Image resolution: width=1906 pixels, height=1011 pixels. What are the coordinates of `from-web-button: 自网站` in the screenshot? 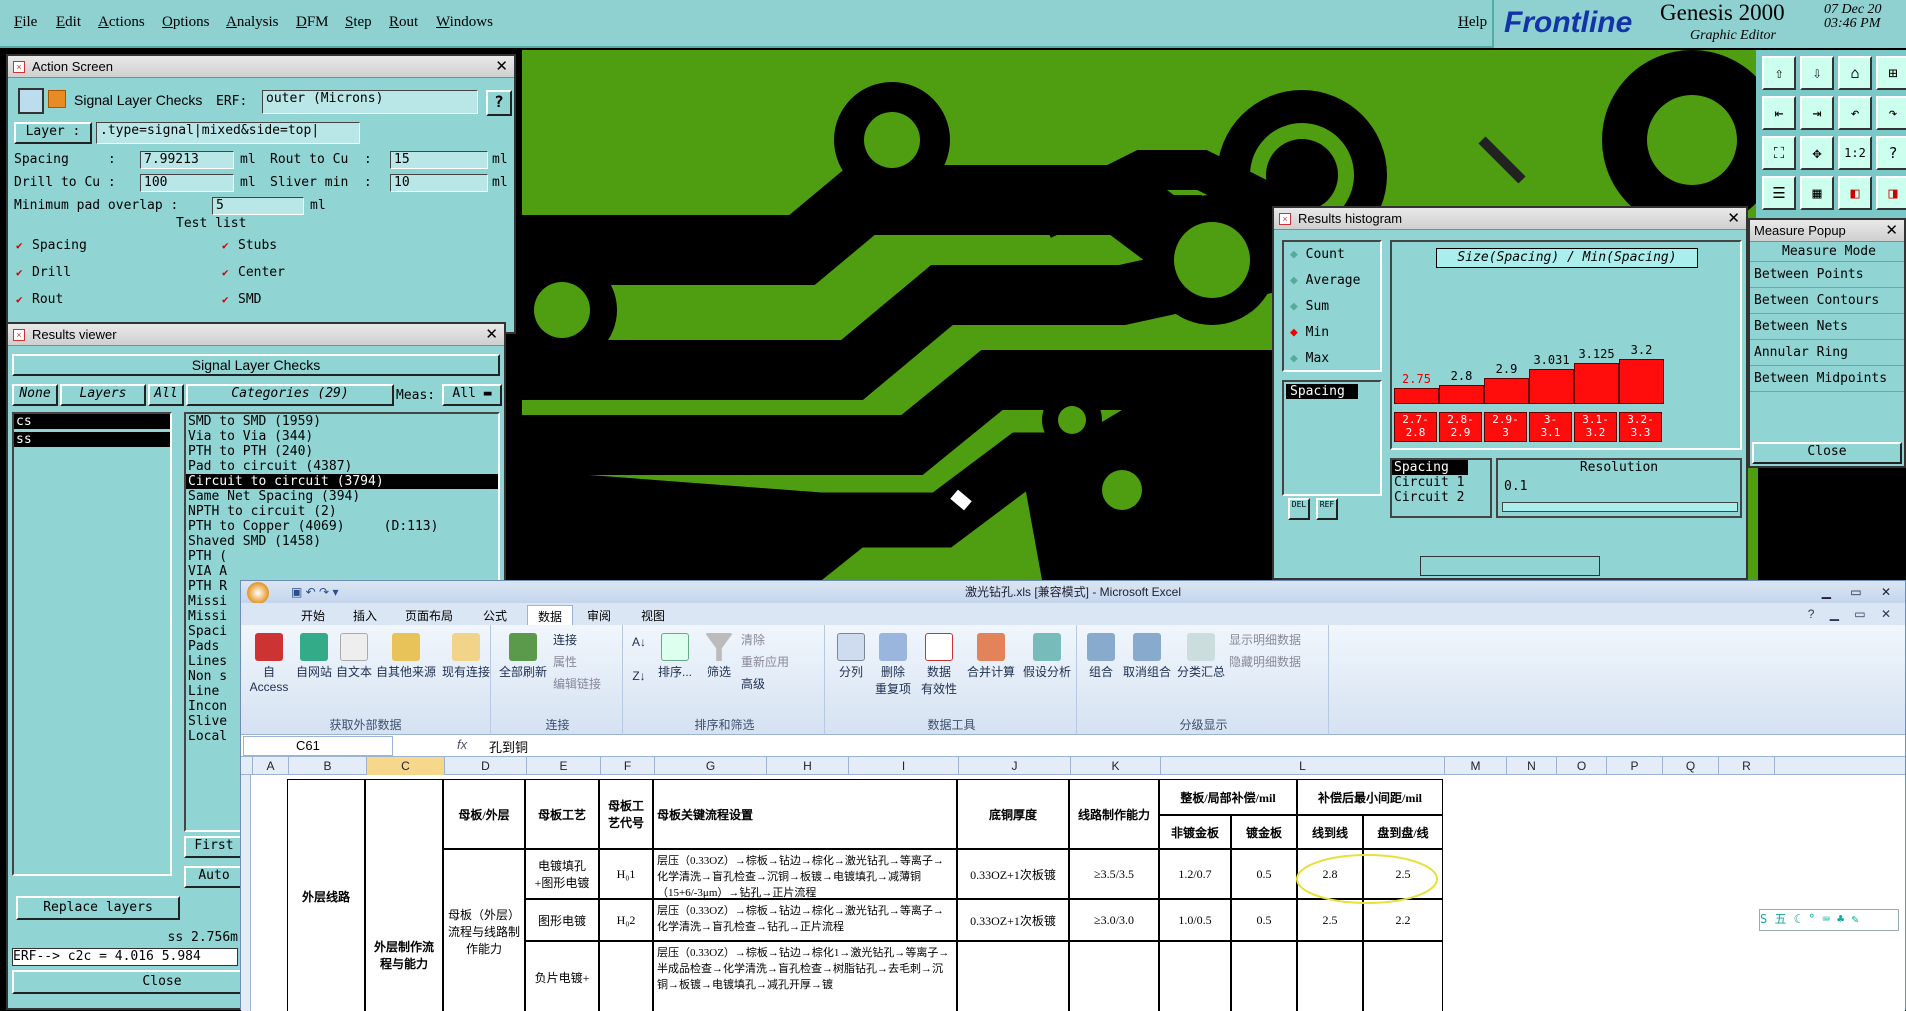 It's located at (314, 656).